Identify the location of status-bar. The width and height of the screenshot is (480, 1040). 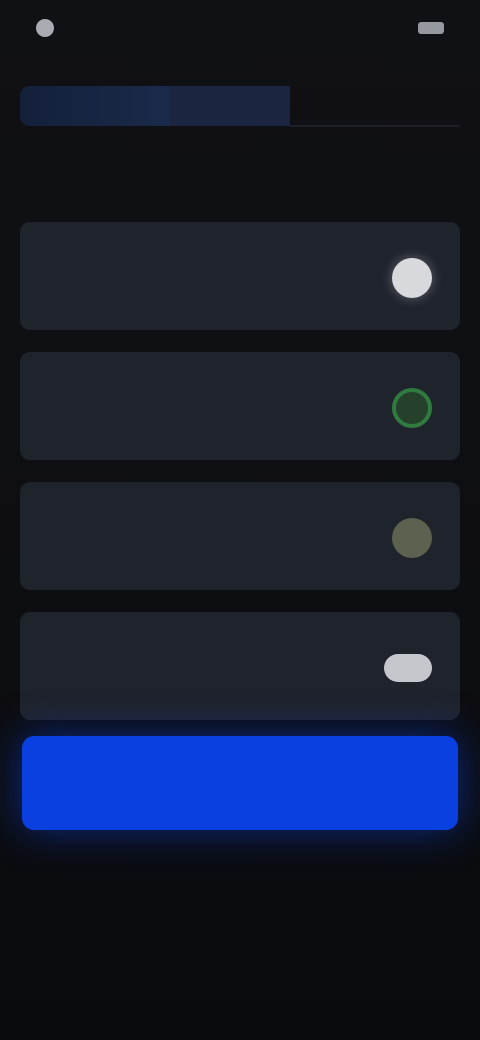
(240, 28).